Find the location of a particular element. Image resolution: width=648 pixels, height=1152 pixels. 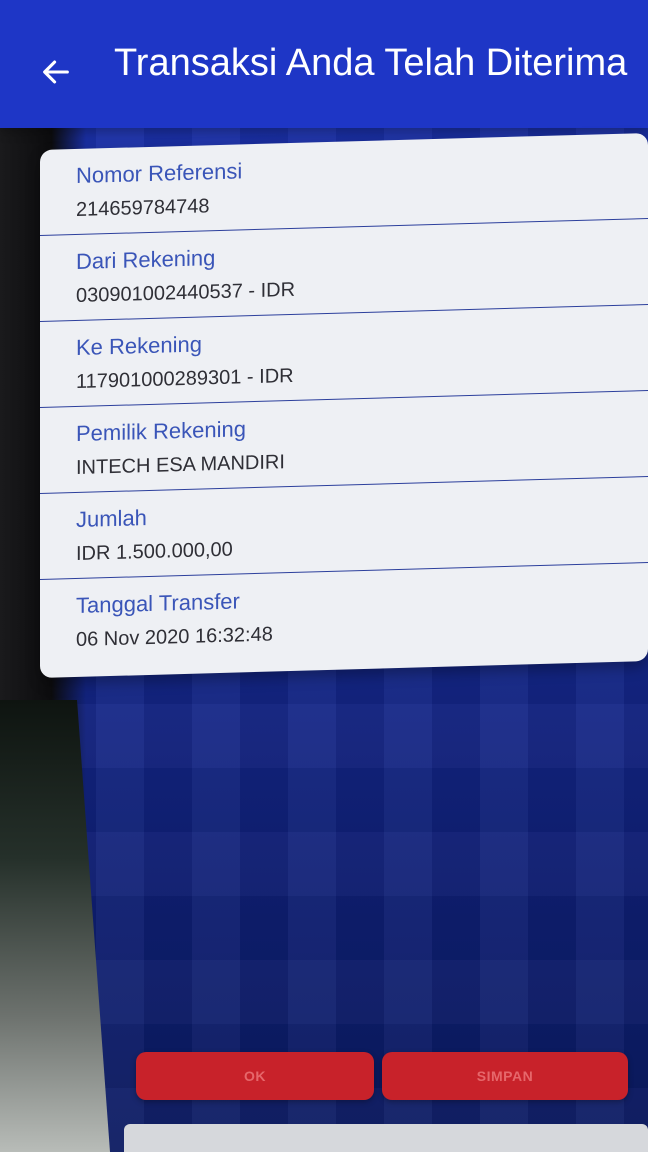

back-button is located at coordinates (56, 72).